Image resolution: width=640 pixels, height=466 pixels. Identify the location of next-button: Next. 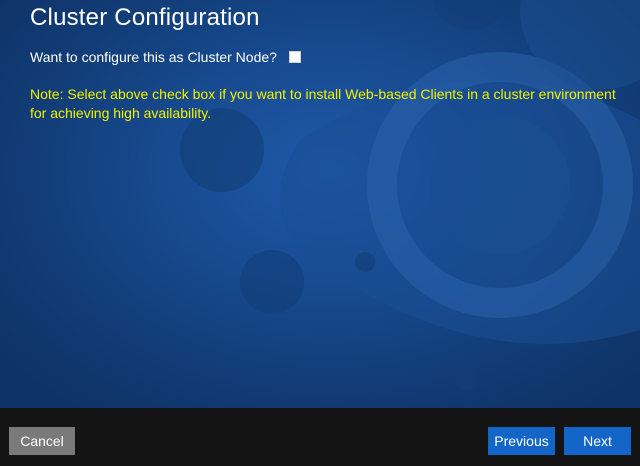
(597, 441).